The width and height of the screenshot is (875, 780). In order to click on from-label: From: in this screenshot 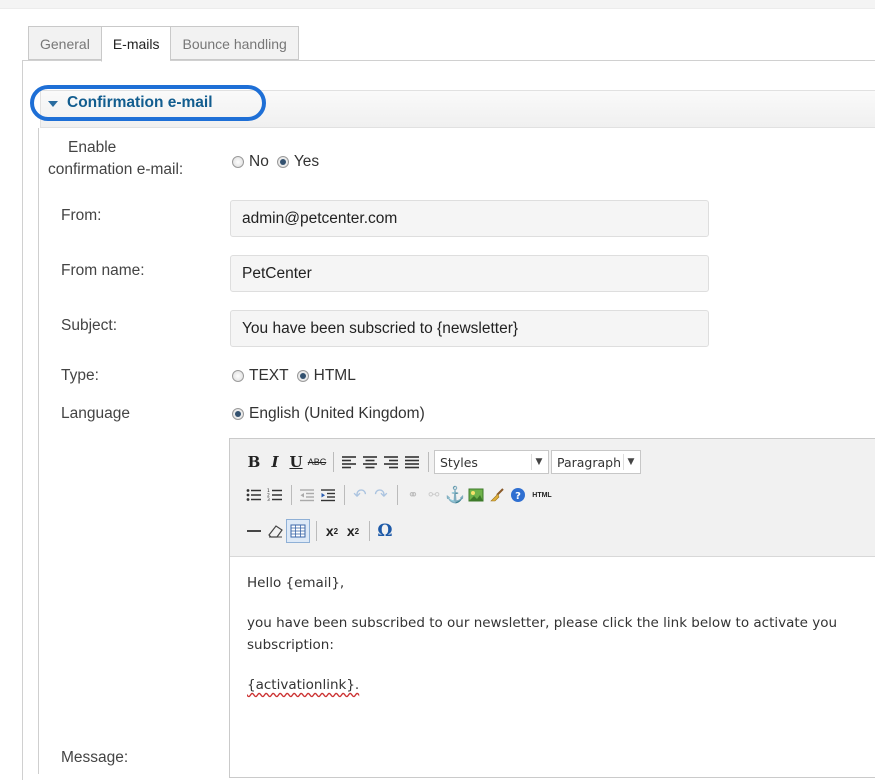, I will do `click(81, 215)`.